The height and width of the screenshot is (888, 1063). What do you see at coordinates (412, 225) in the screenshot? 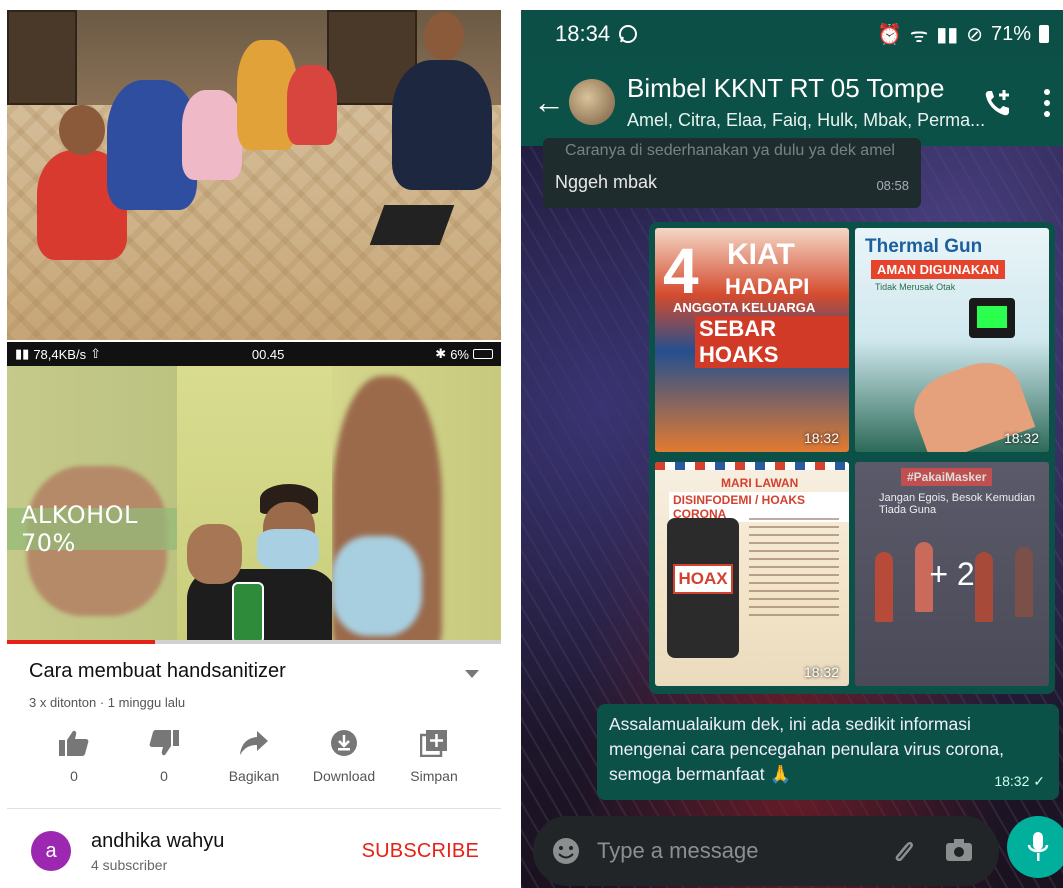
I see `photo-laptop` at bounding box center [412, 225].